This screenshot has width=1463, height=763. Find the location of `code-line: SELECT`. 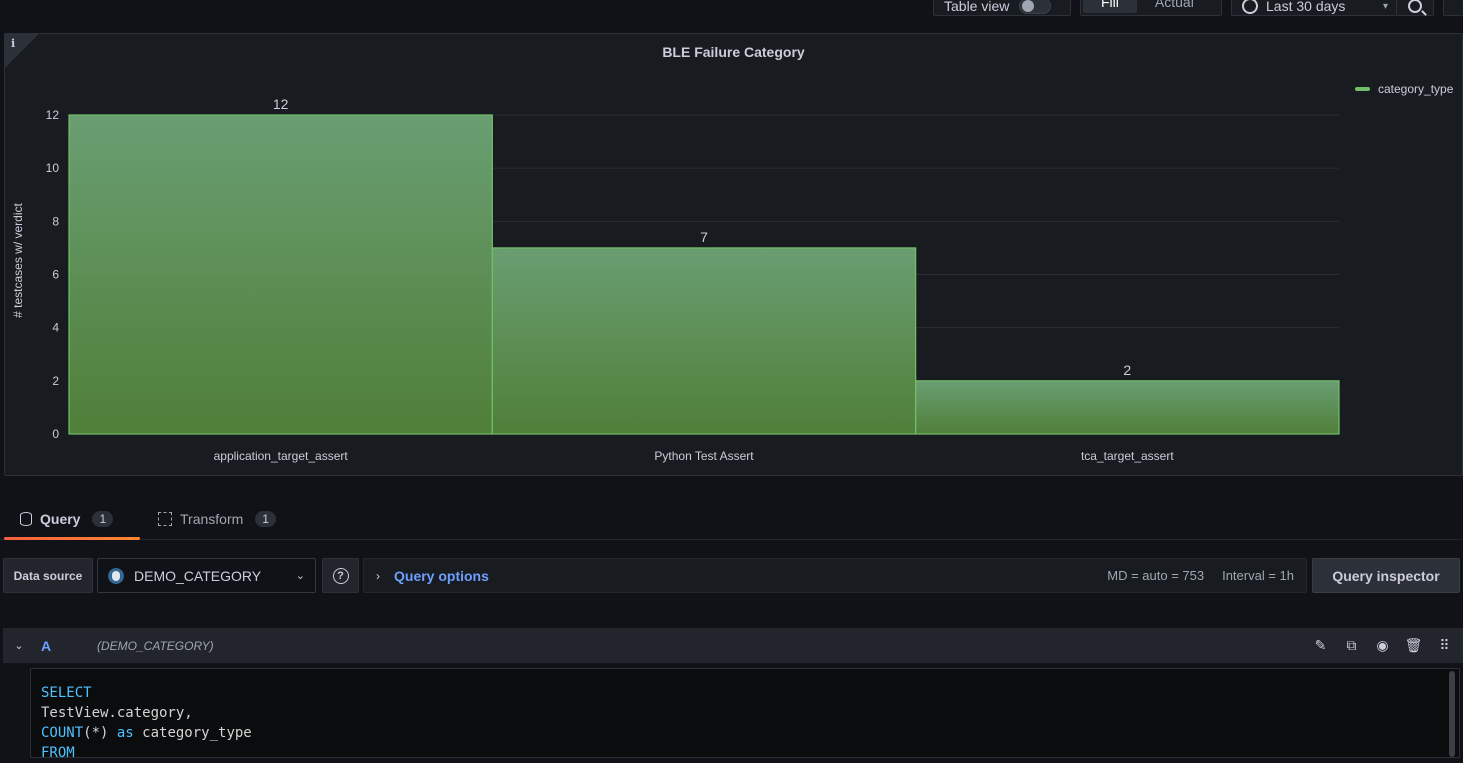

code-line: SELECT is located at coordinates (745, 693).